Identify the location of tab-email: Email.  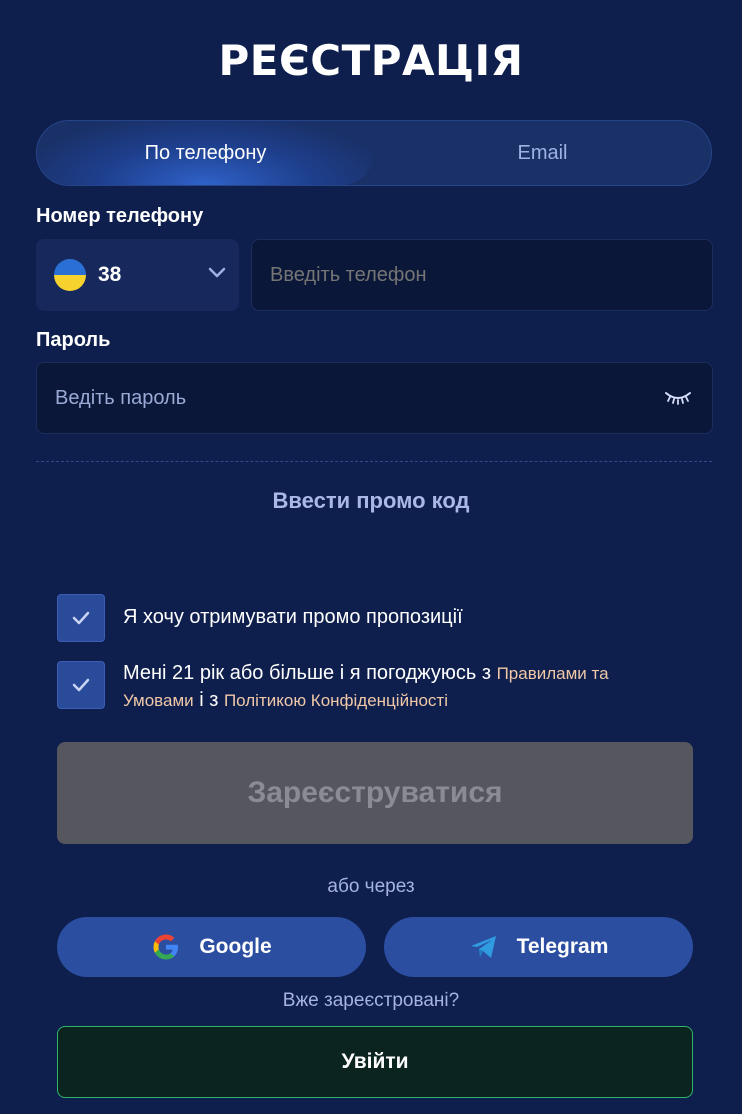
(542, 153).